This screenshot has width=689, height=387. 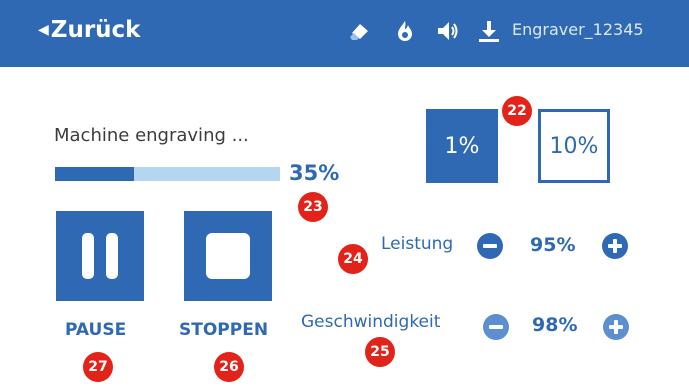 What do you see at coordinates (553, 245) in the screenshot?
I see `power-value: 95%` at bounding box center [553, 245].